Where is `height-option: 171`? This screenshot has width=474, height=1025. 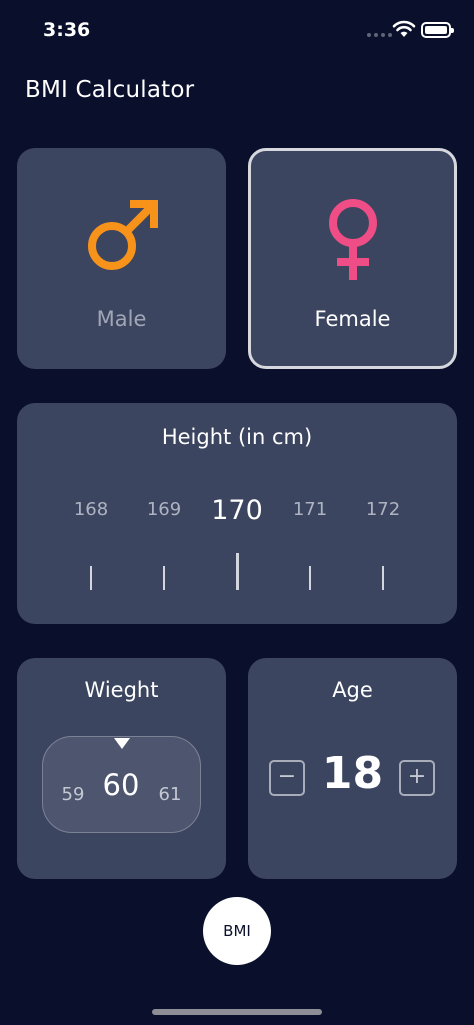
height-option: 171 is located at coordinates (310, 509).